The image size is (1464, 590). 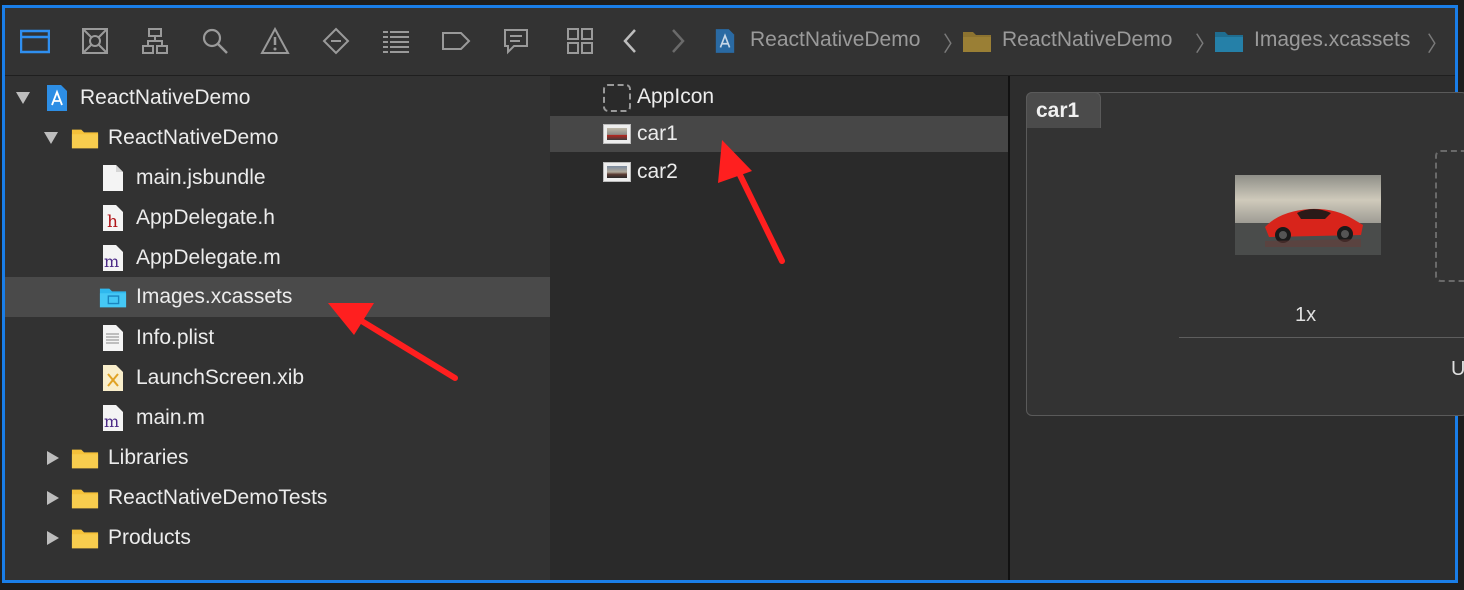 What do you see at coordinates (148, 457) in the screenshot?
I see `tree-label: Libraries` at bounding box center [148, 457].